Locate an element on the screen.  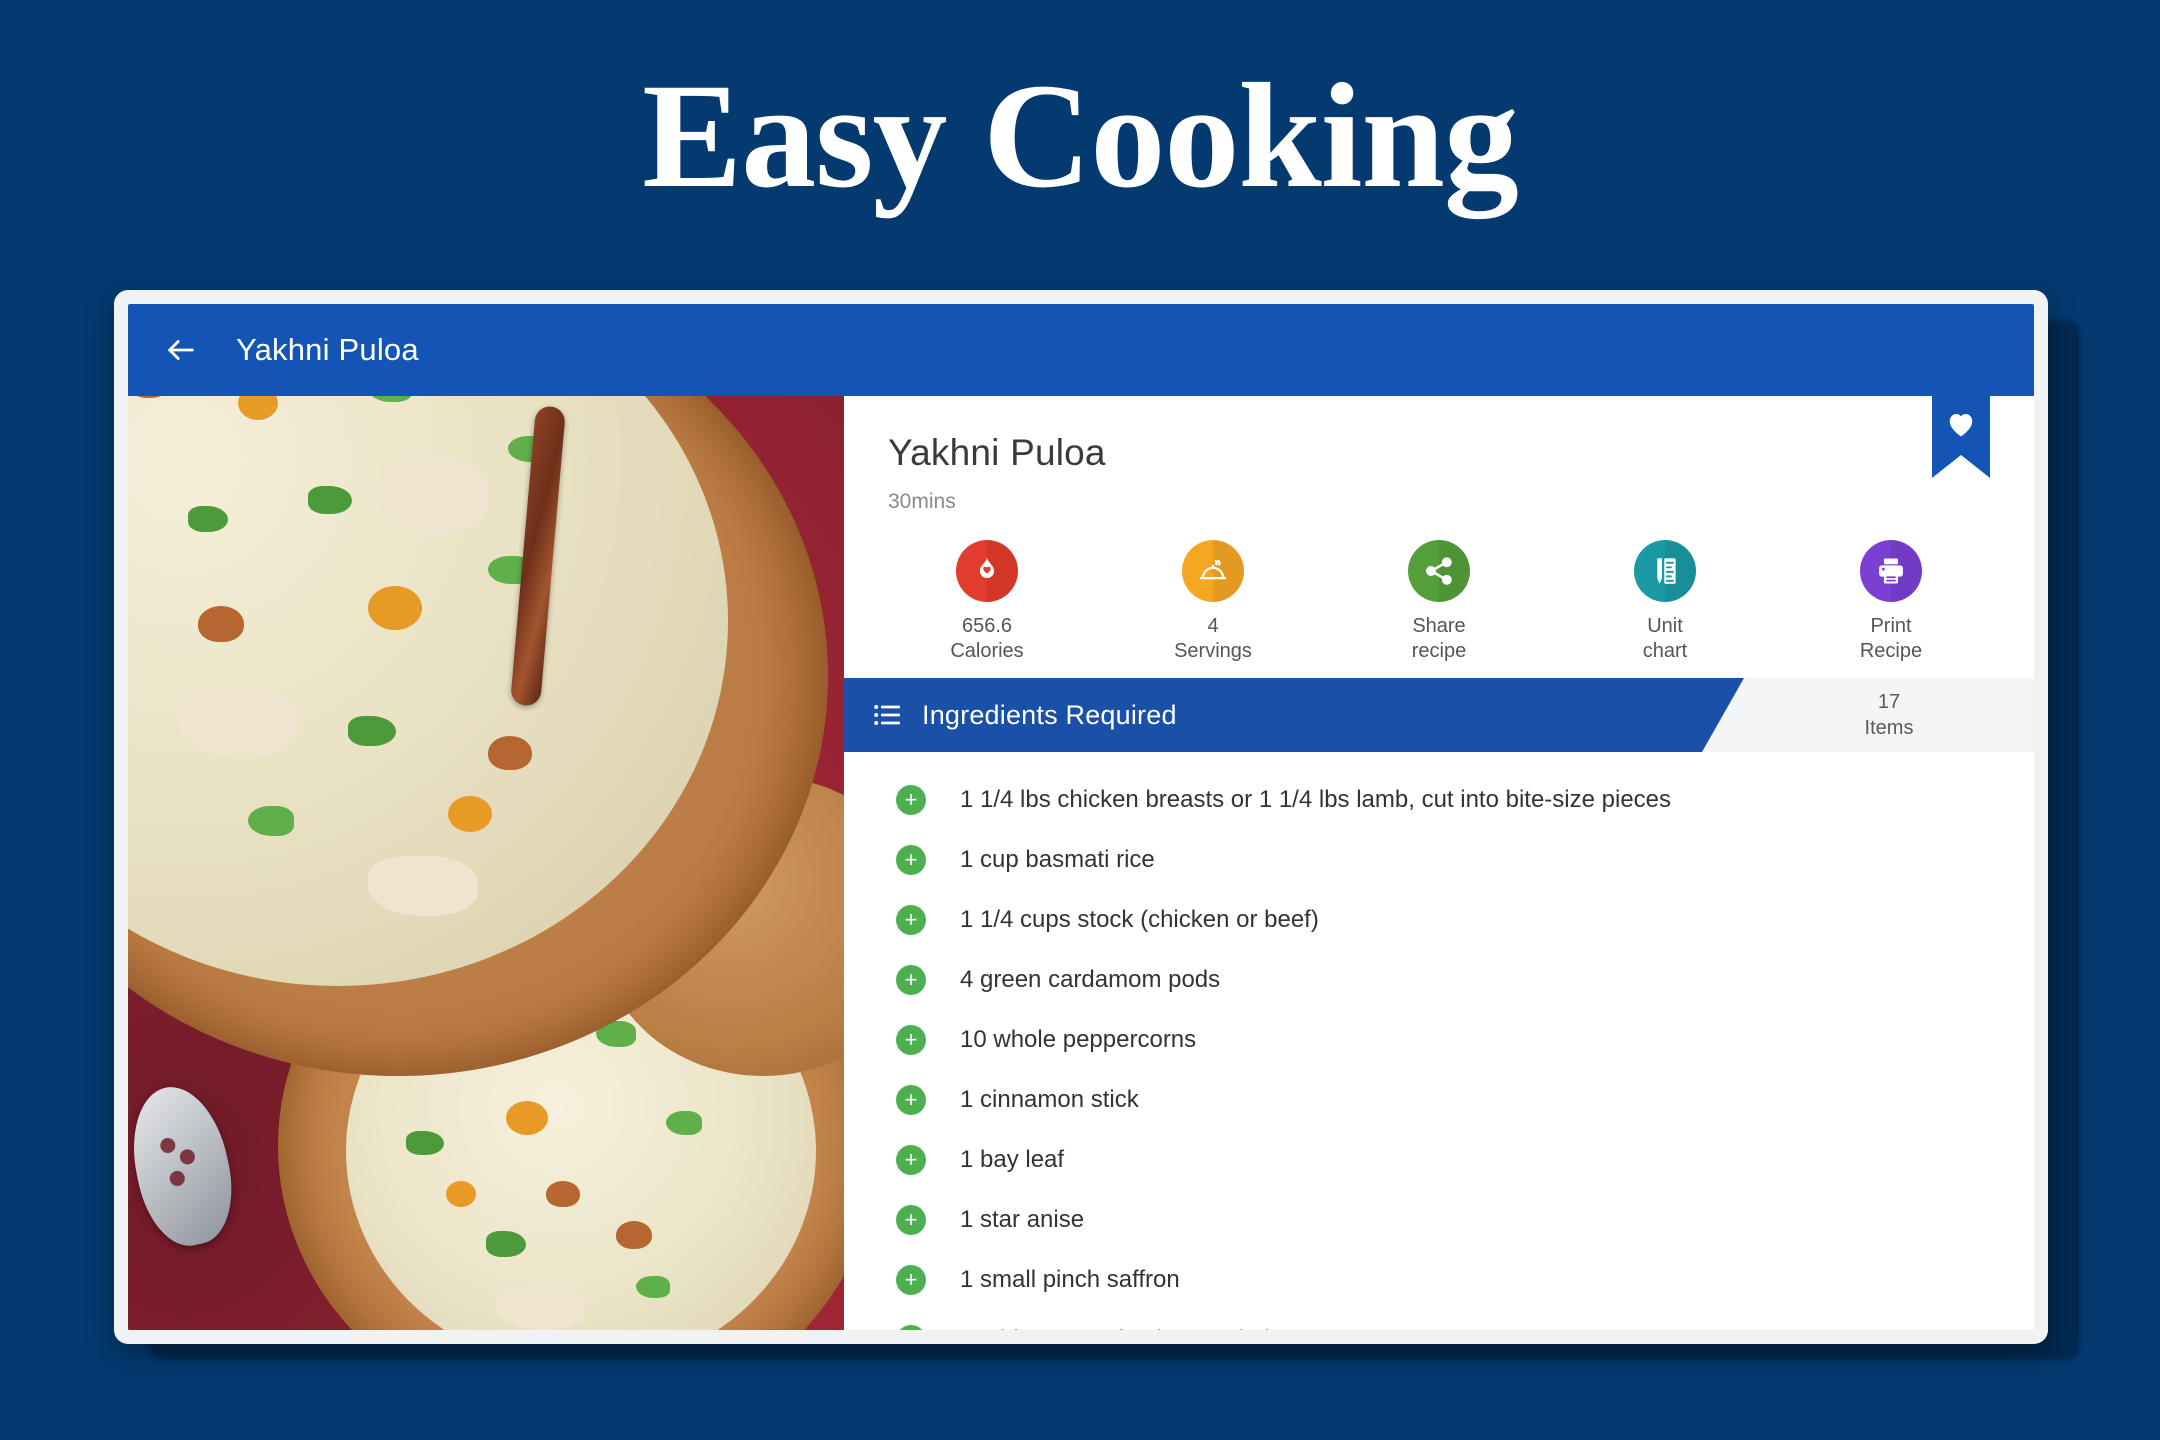
app-bar-title: Yakhni Puloa is located at coordinates (327, 349).